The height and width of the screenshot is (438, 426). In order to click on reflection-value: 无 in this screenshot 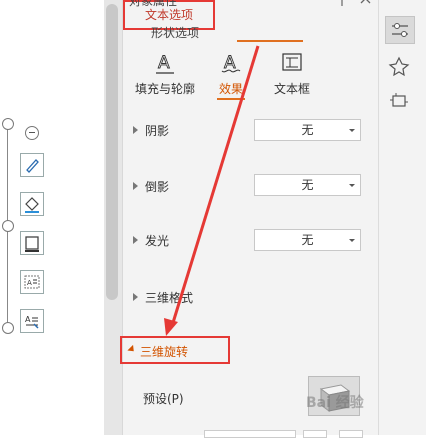, I will do `click(307, 185)`.